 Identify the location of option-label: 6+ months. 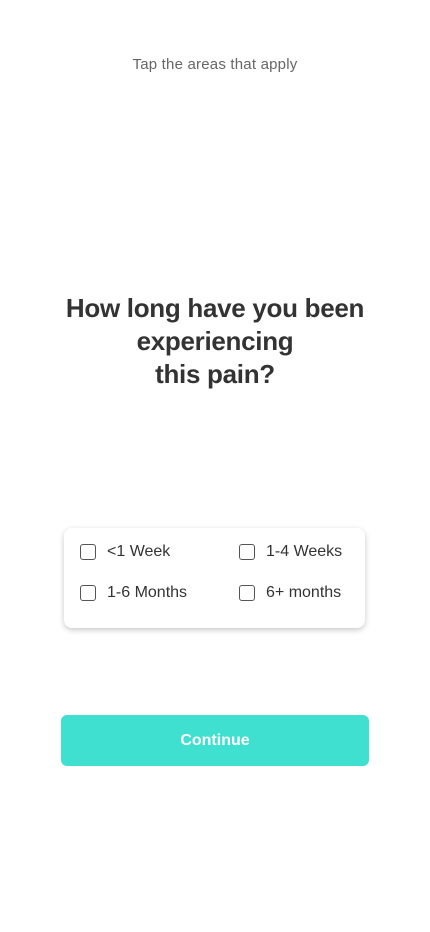
(304, 592).